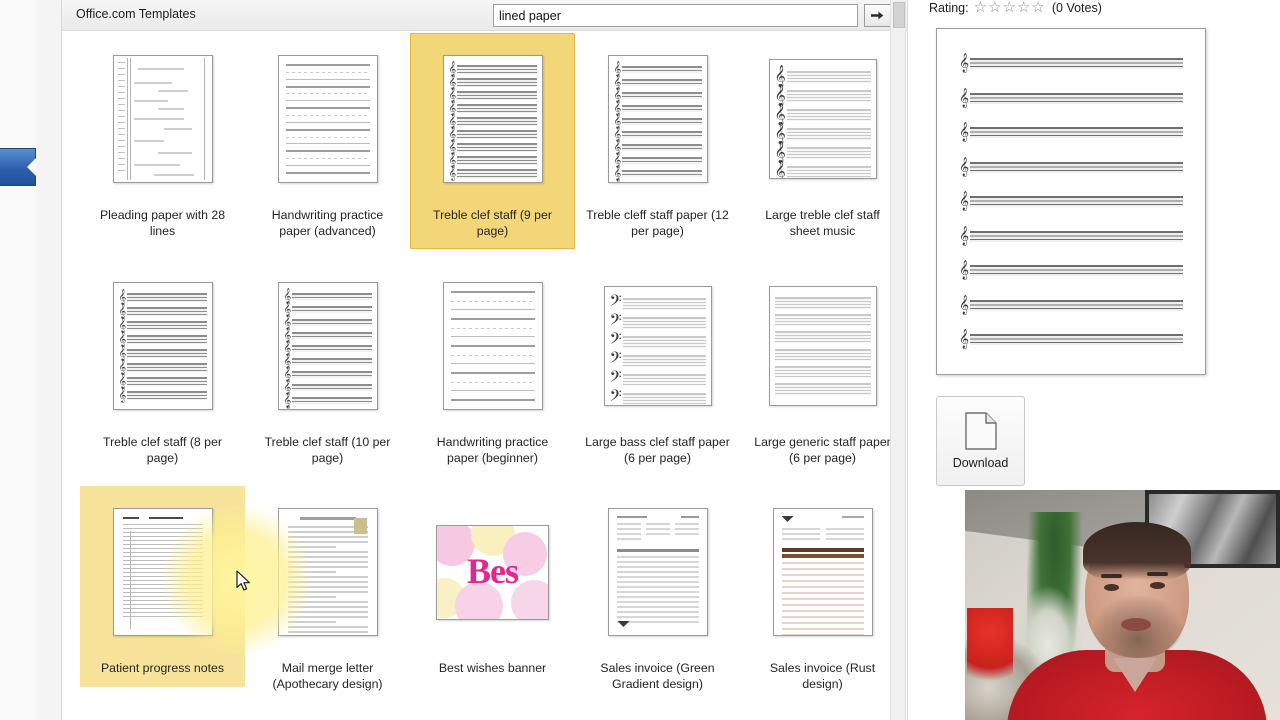  What do you see at coordinates (822, 119) in the screenshot?
I see `template-thumbnail: 𝄞 𝄞 𝄞 𝄞 𝄞 𝄞` at bounding box center [822, 119].